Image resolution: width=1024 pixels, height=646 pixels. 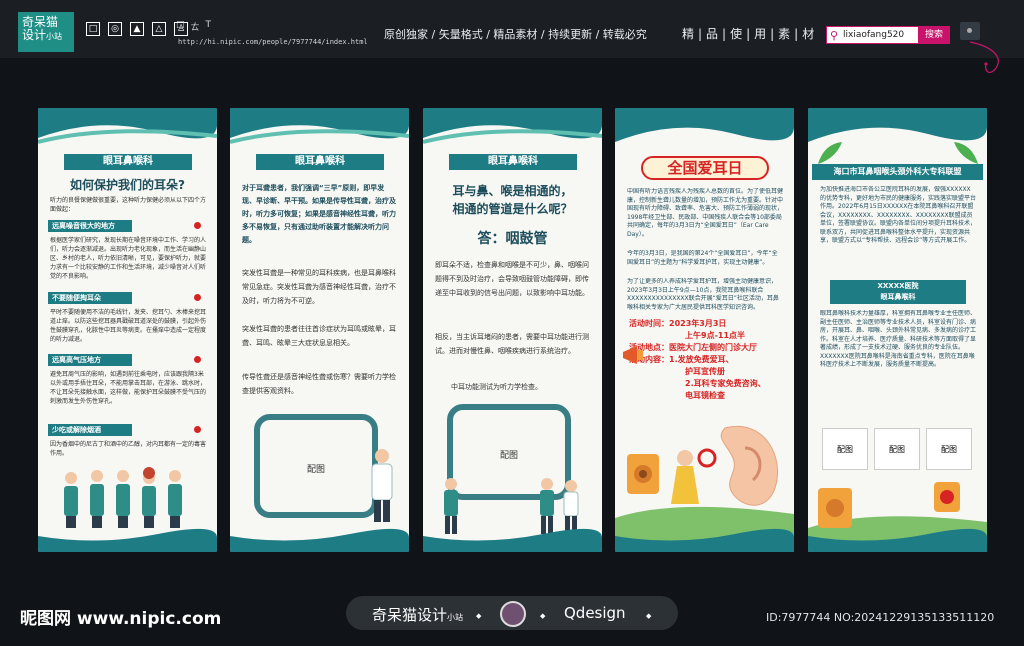 What do you see at coordinates (595, 613) in the screenshot?
I see `qdesign-label: Qdesign` at bounding box center [595, 613].